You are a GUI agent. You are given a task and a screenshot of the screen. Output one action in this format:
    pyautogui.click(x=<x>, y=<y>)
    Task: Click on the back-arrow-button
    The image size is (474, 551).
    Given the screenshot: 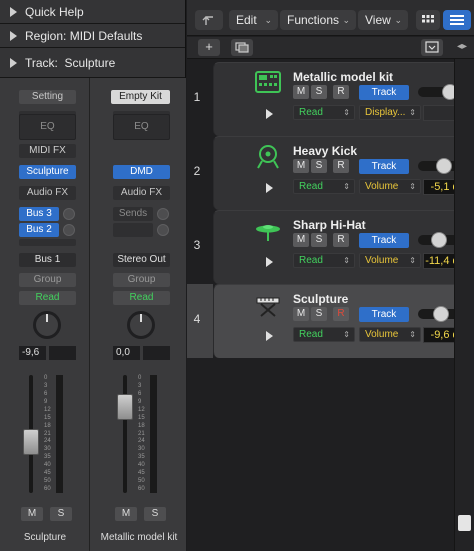 What is the action you would take?
    pyautogui.click(x=209, y=20)
    